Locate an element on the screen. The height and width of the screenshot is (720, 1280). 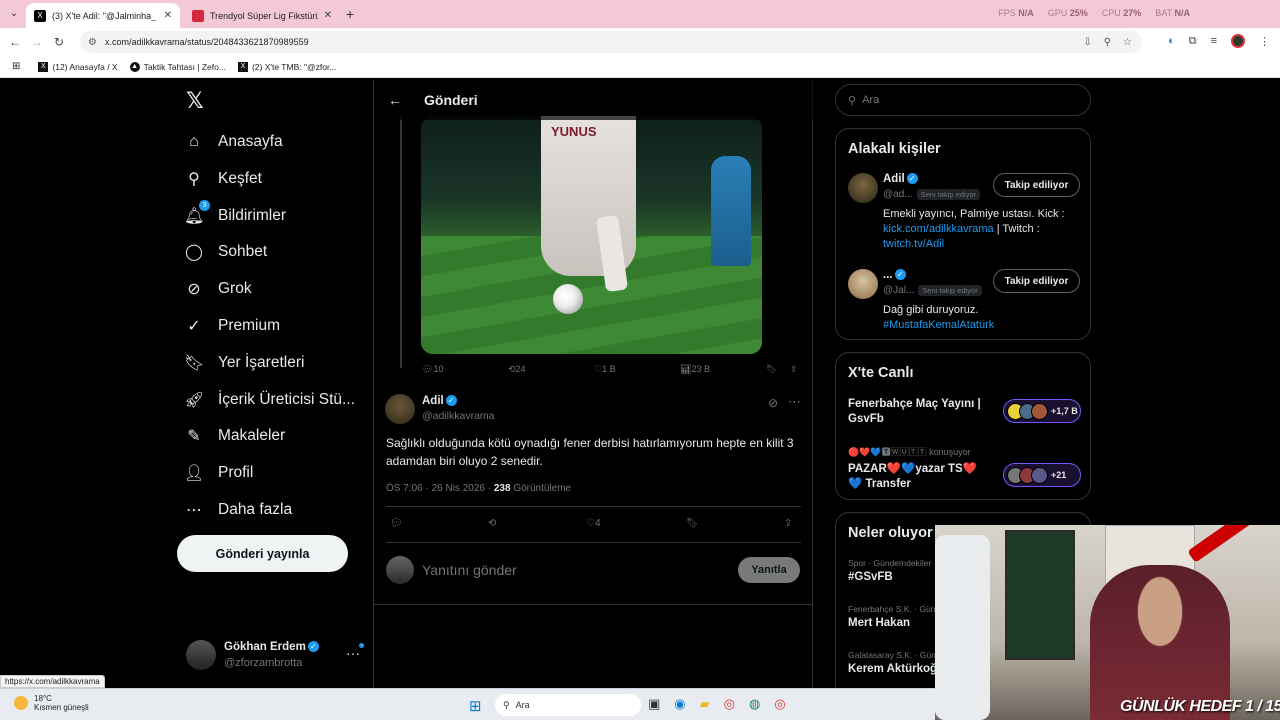
tweet-timestamp: ÖS 7:06 · 26 Nis 2026 · is located at coordinates (438, 488).